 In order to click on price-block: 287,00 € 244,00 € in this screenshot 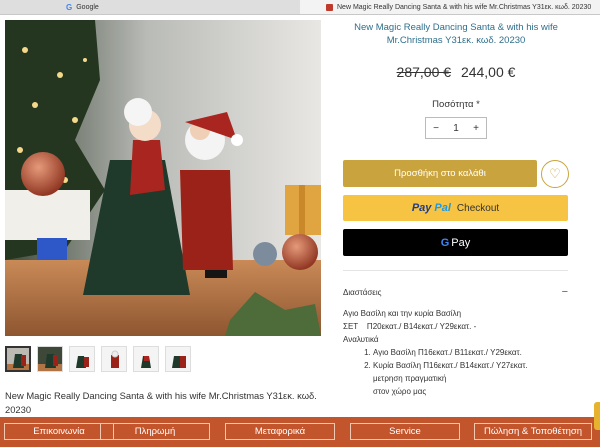, I will do `click(456, 72)`.